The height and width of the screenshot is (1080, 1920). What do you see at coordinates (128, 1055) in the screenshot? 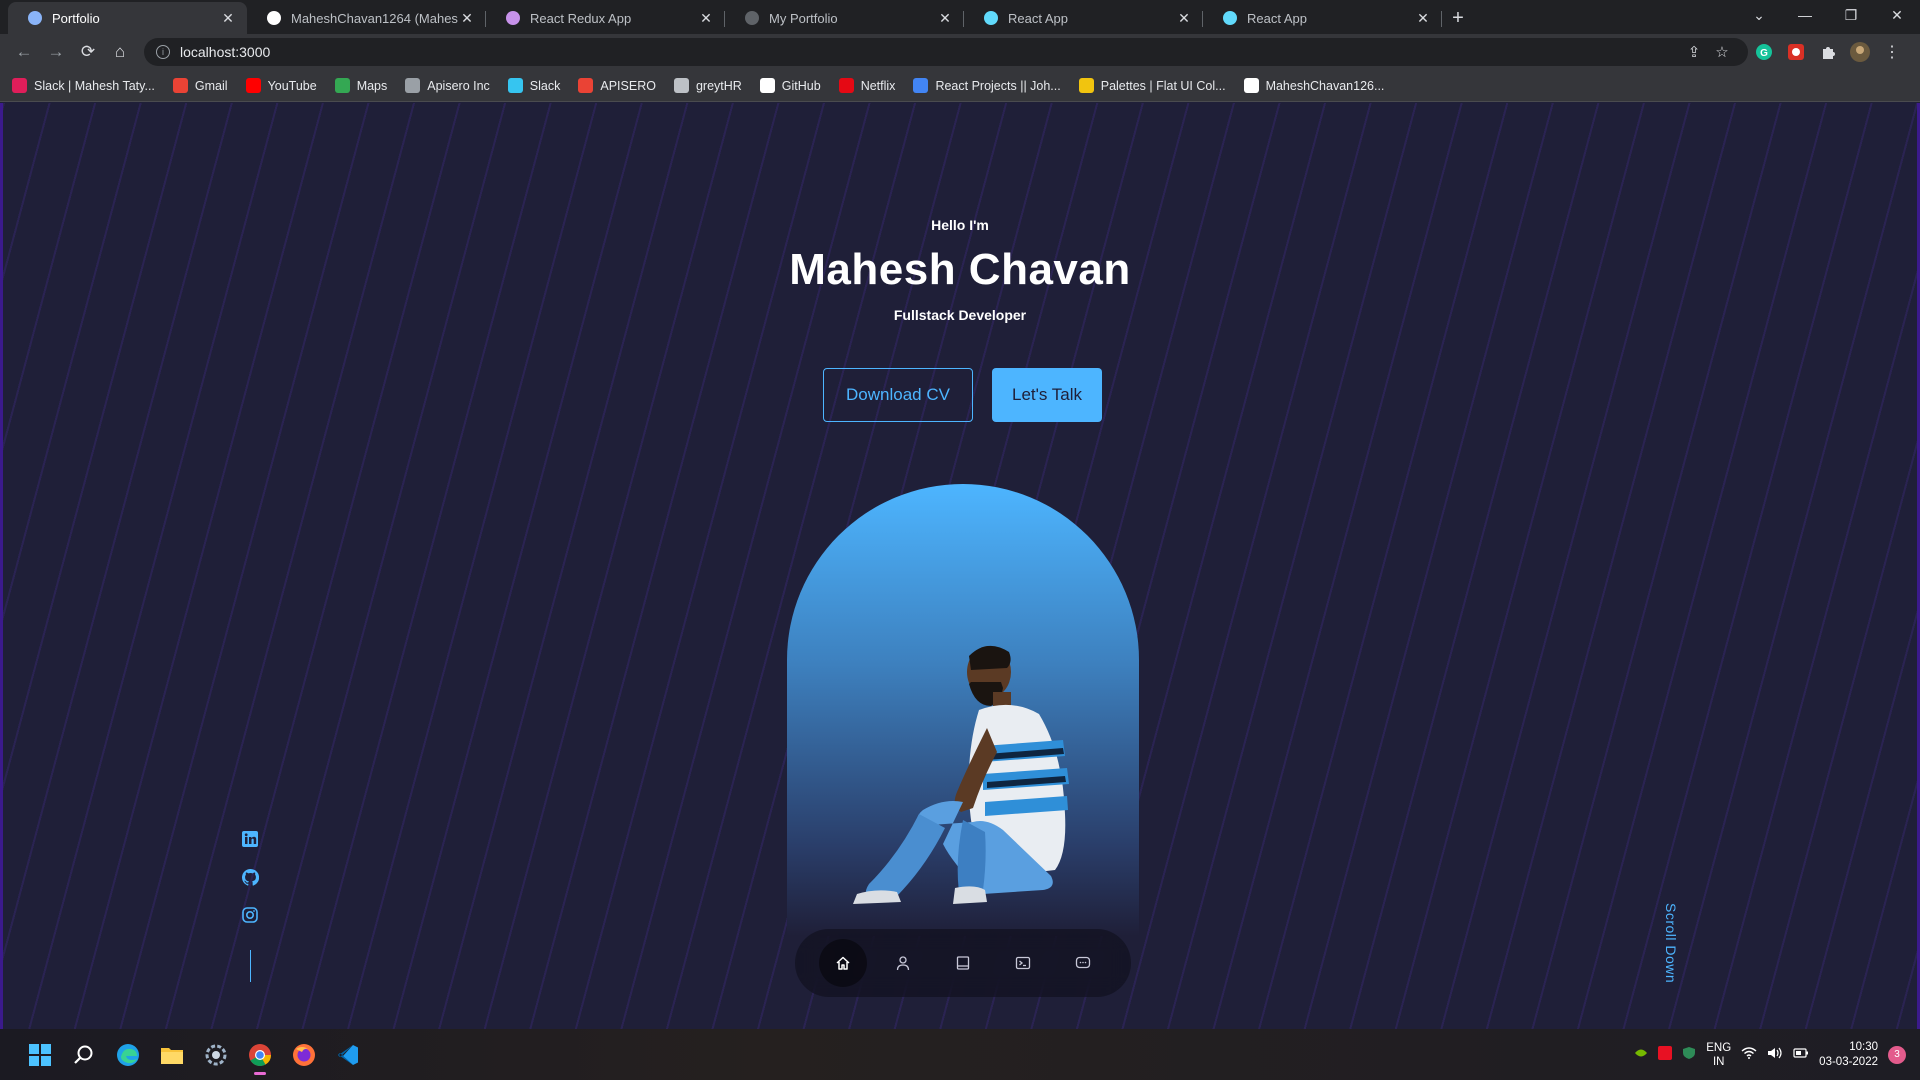
I see `edge-icon` at bounding box center [128, 1055].